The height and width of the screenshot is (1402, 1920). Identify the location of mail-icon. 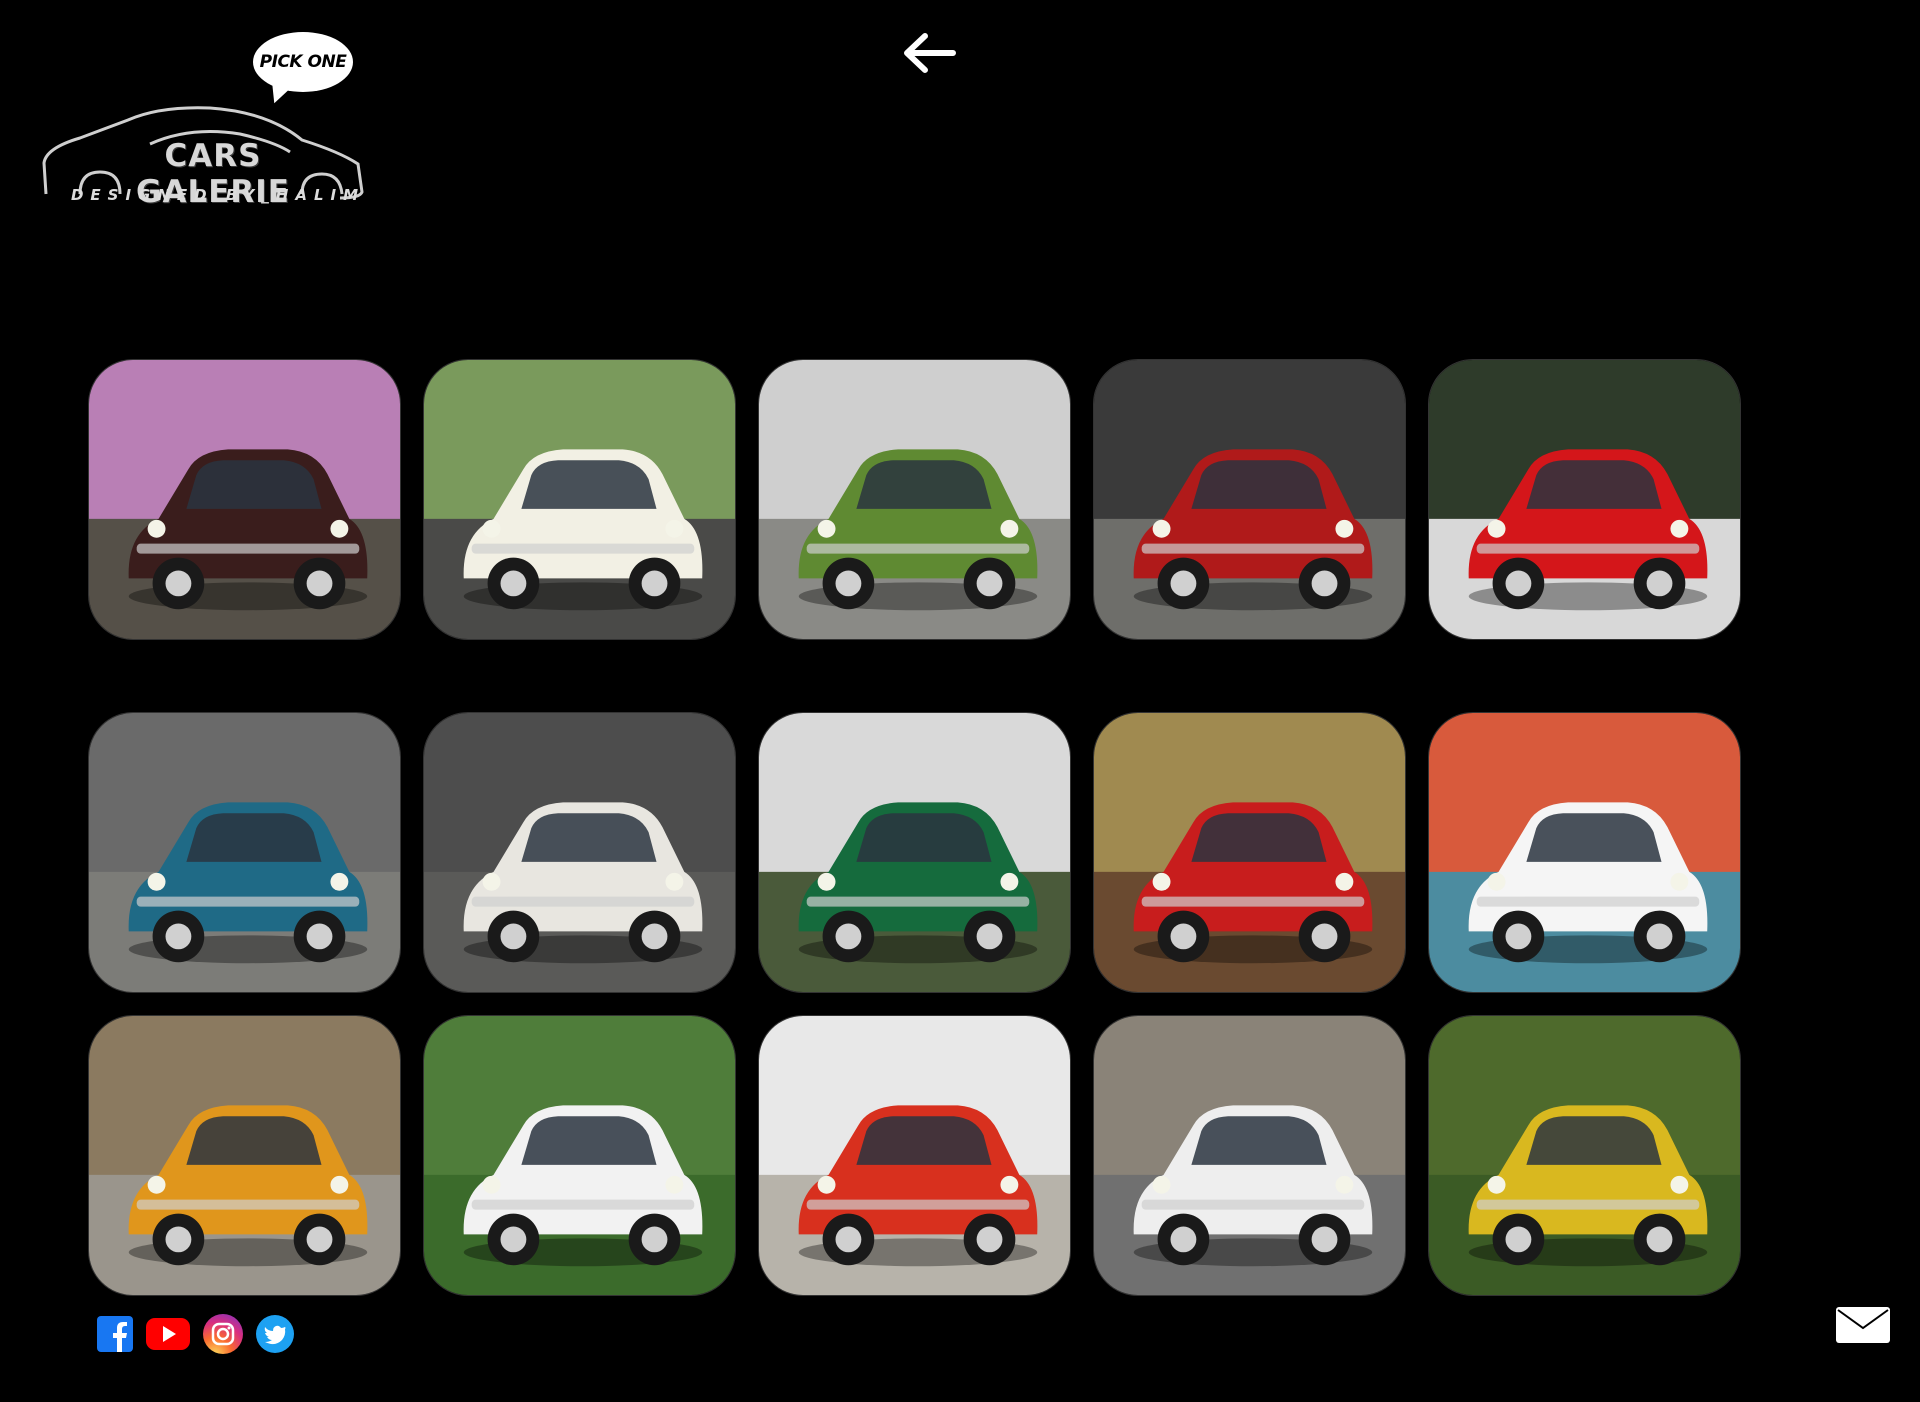
(1863, 1325).